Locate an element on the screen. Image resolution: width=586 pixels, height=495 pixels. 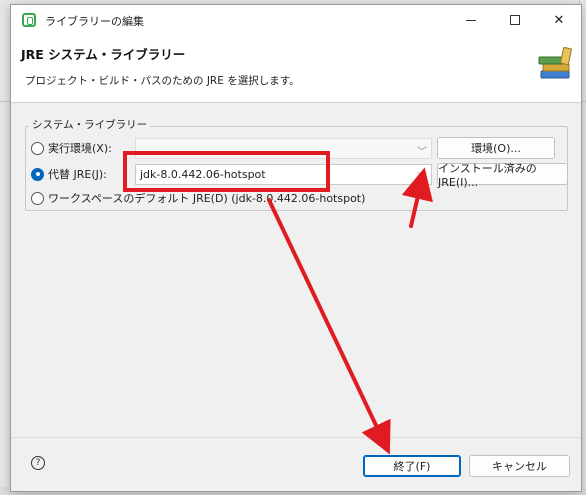
help-icon: ? is located at coordinates (38, 463).